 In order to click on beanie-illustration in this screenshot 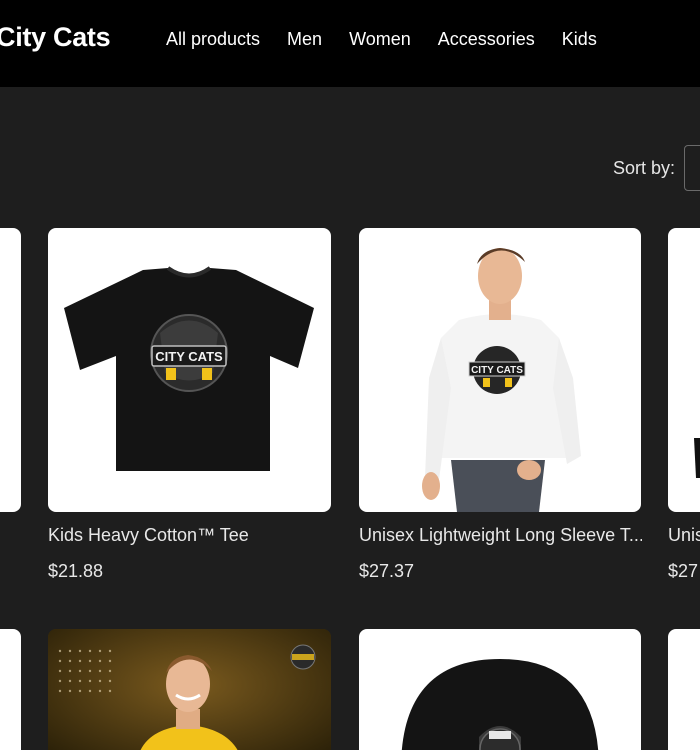, I will do `click(500, 704)`.